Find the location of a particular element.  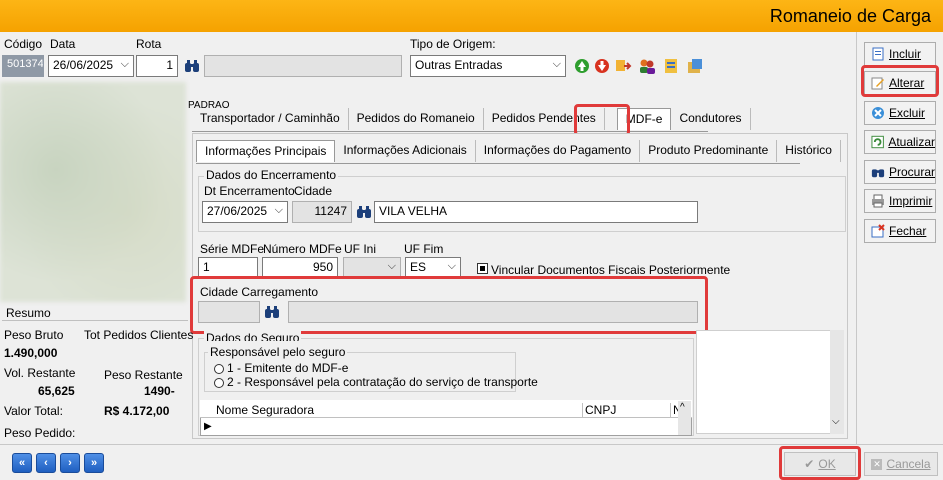

tab-informacoes-pagamento: Informações do Pagamento is located at coordinates (558, 151).